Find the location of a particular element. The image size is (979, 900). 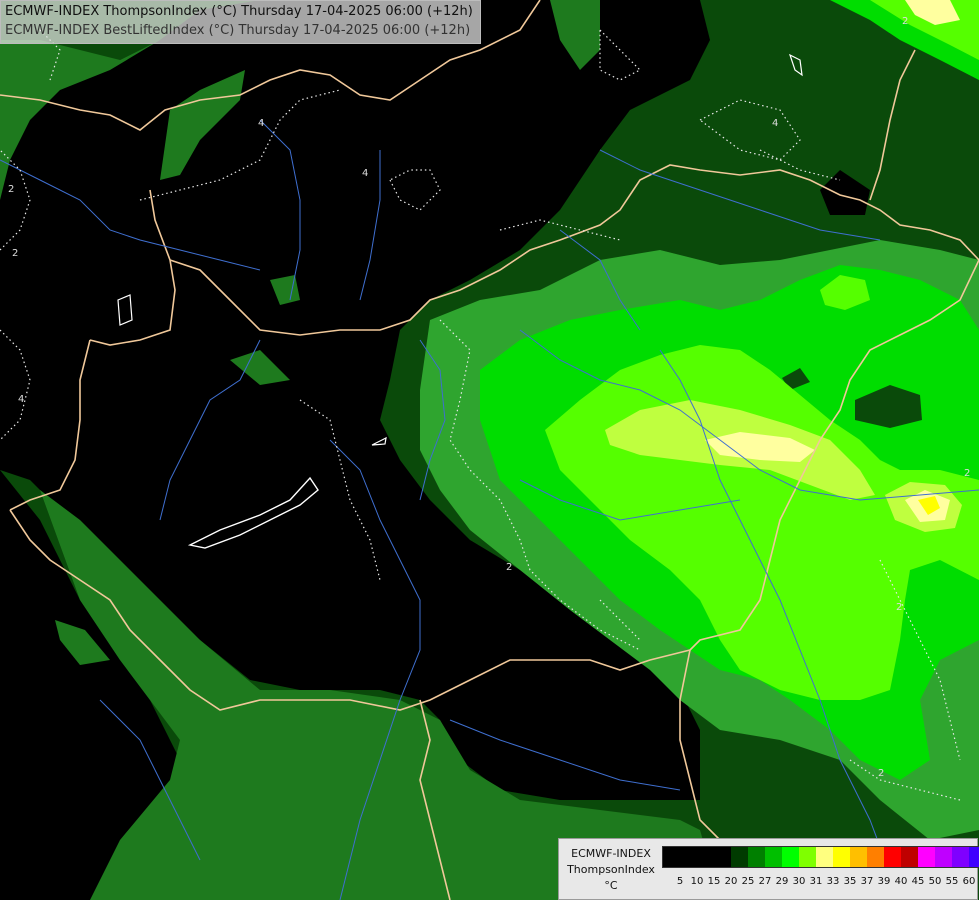

legend-tick-label: 27 is located at coordinates (765, 881).